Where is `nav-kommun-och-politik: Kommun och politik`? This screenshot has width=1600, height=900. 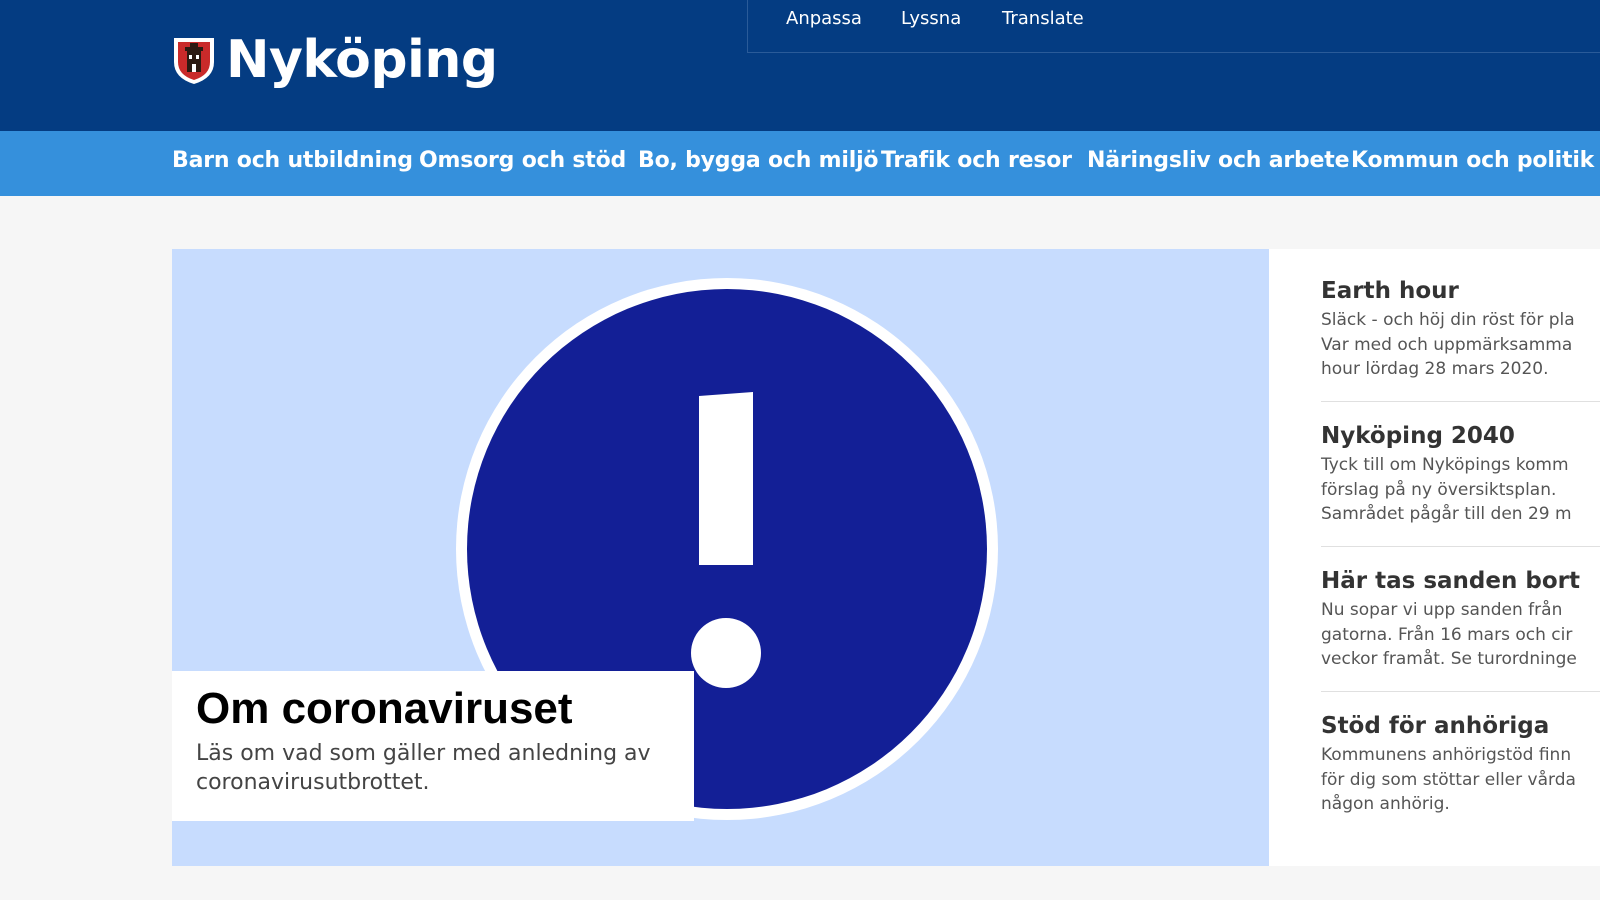
nav-kommun-och-politik: Kommun och politik is located at coordinates (1472, 160).